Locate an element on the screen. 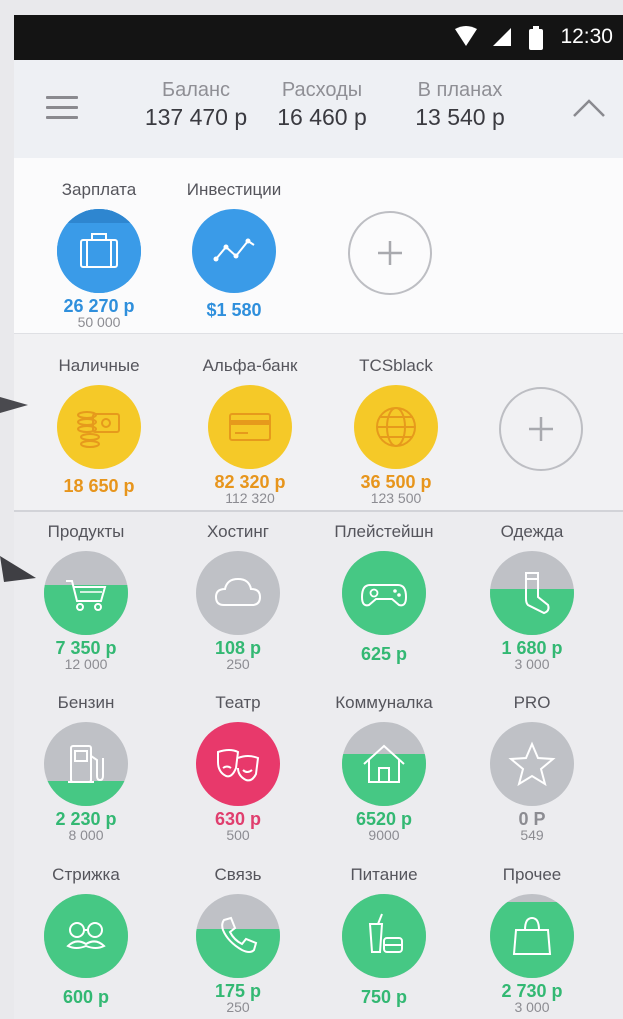 Image resolution: width=623 pixels, height=1019 pixels. item-amount: 600 р is located at coordinates (86, 997).